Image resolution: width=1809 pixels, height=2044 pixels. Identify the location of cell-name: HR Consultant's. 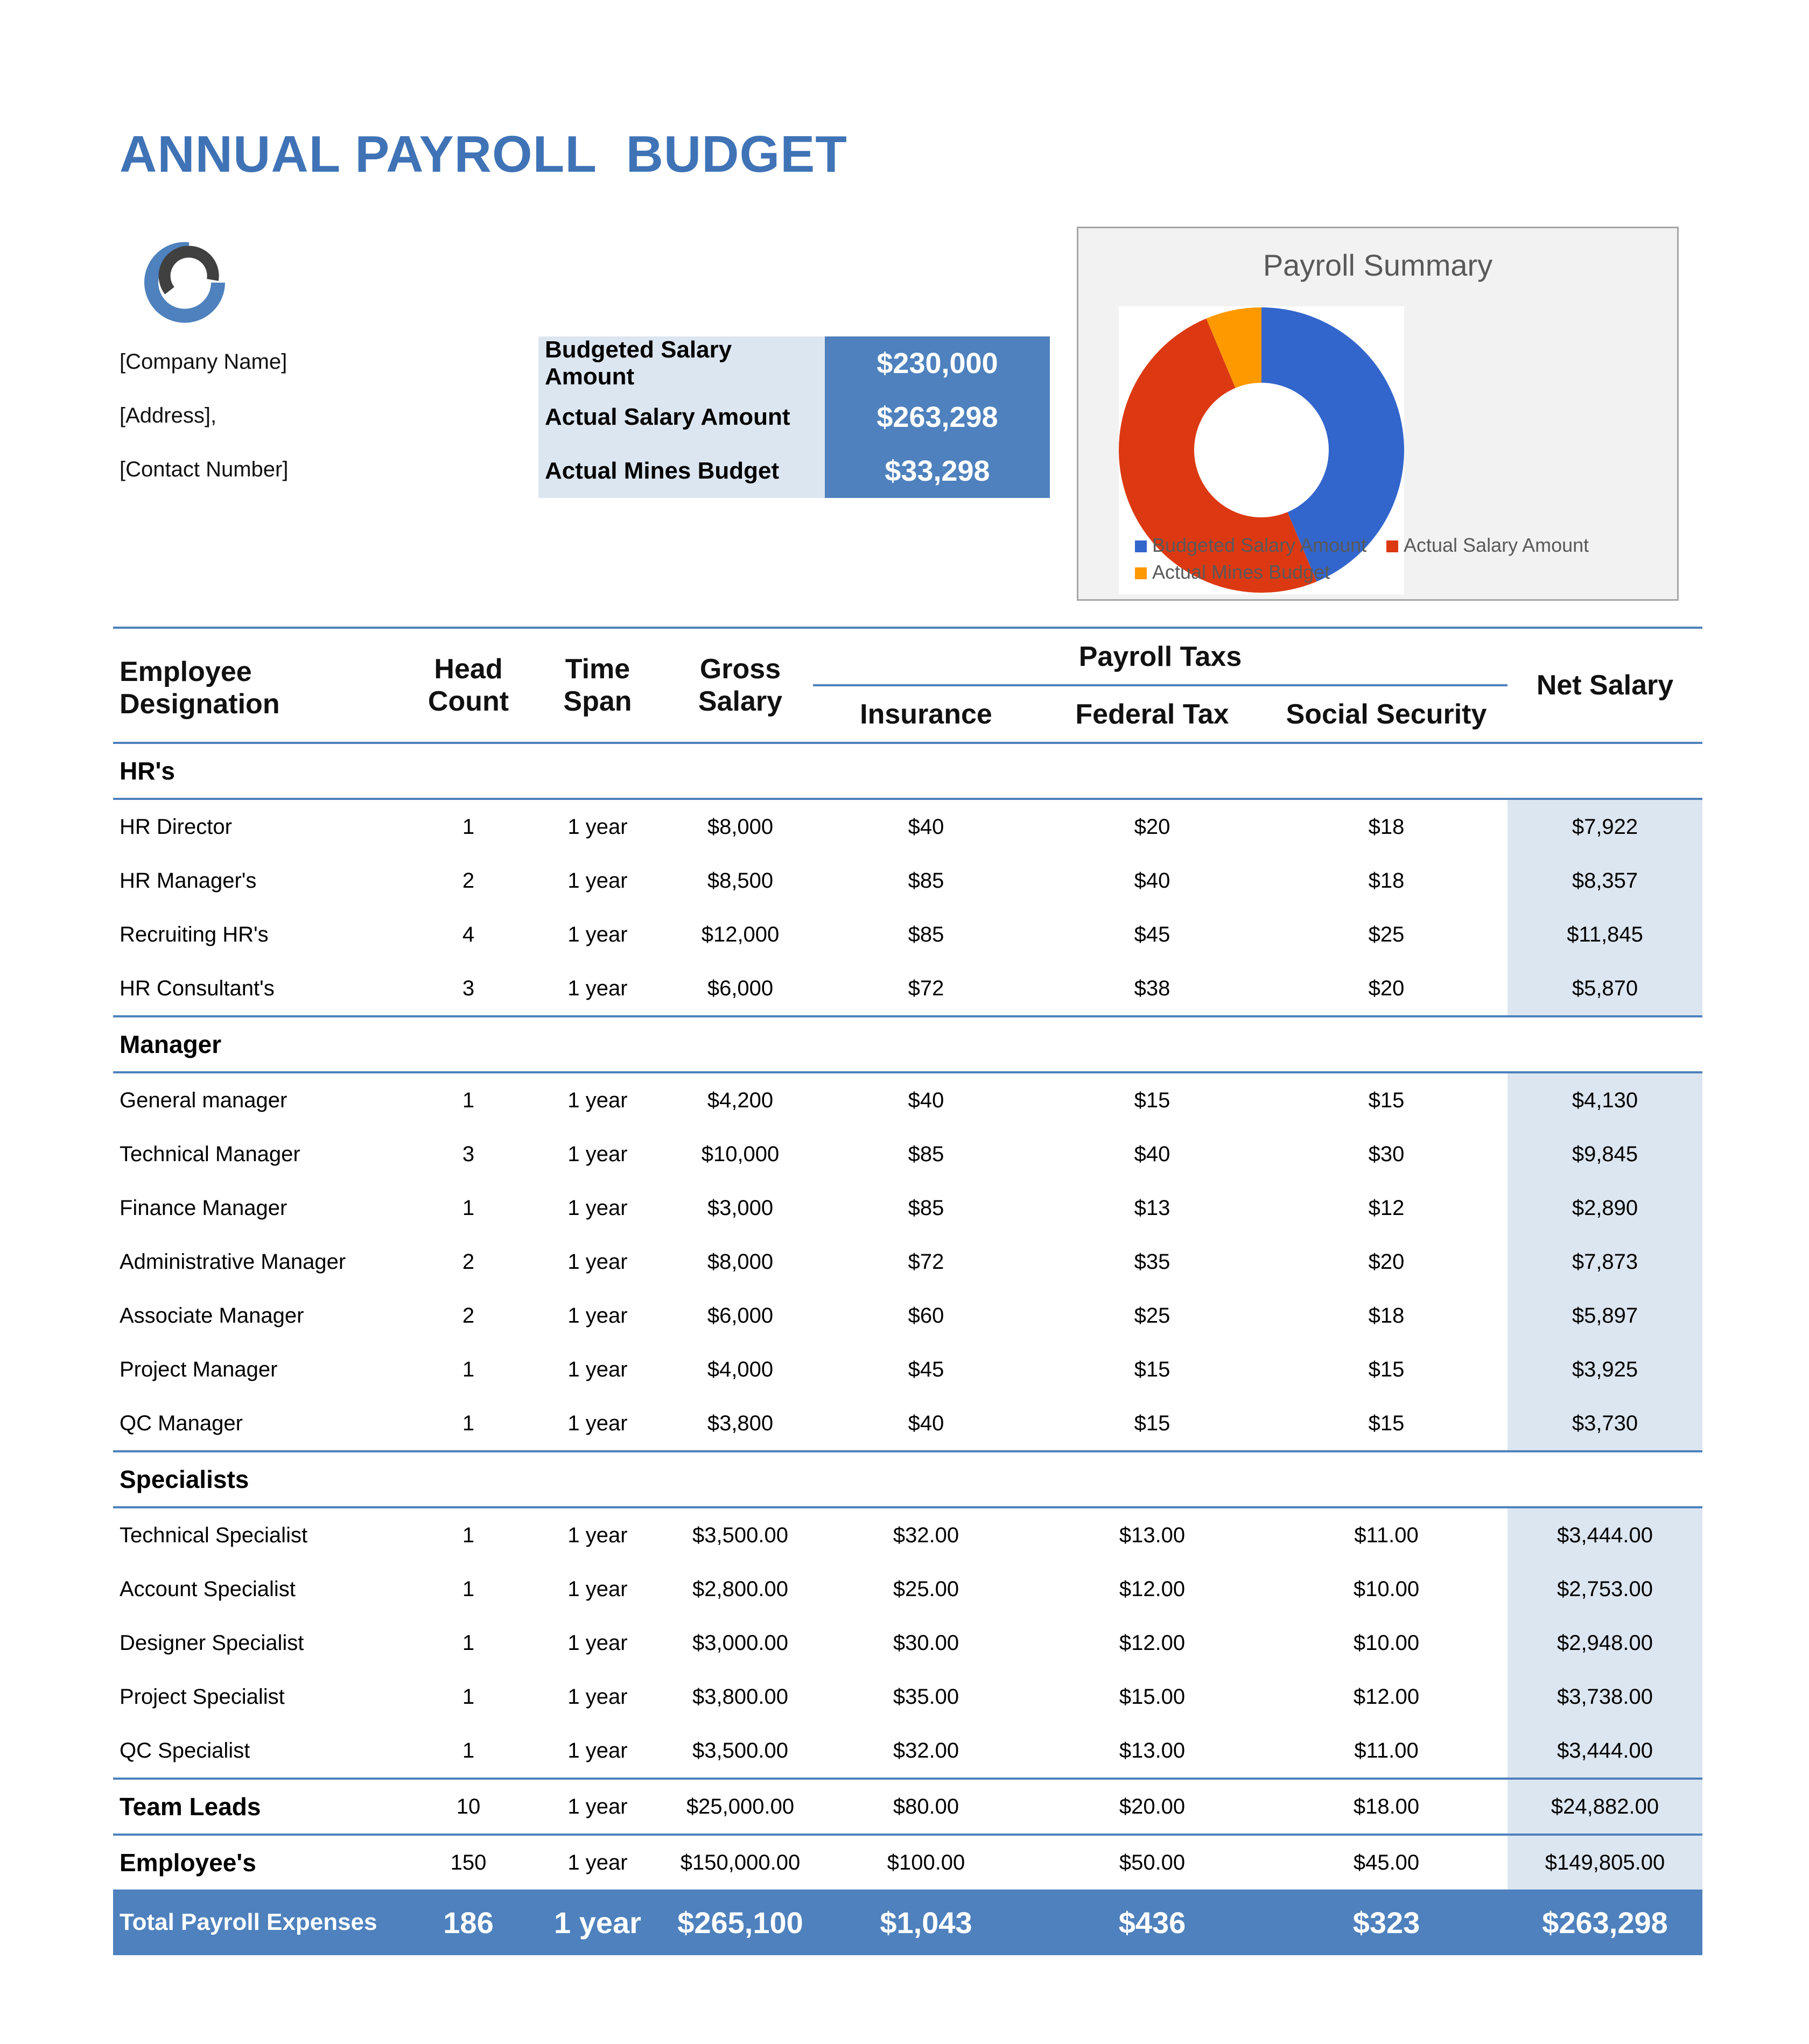
(261, 989).